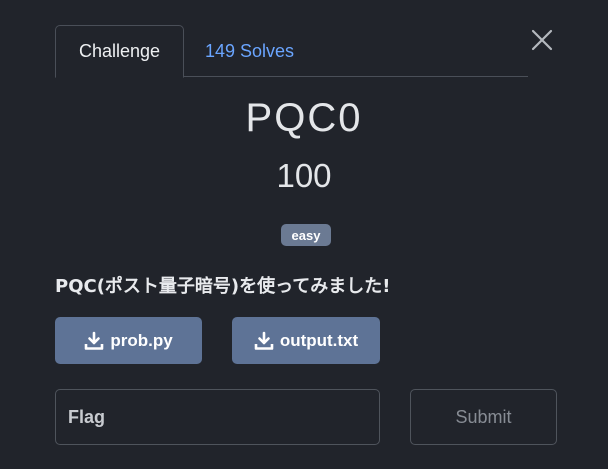 The height and width of the screenshot is (469, 608). Describe the element at coordinates (304, 175) in the screenshot. I see `challenge-points: 100` at that location.